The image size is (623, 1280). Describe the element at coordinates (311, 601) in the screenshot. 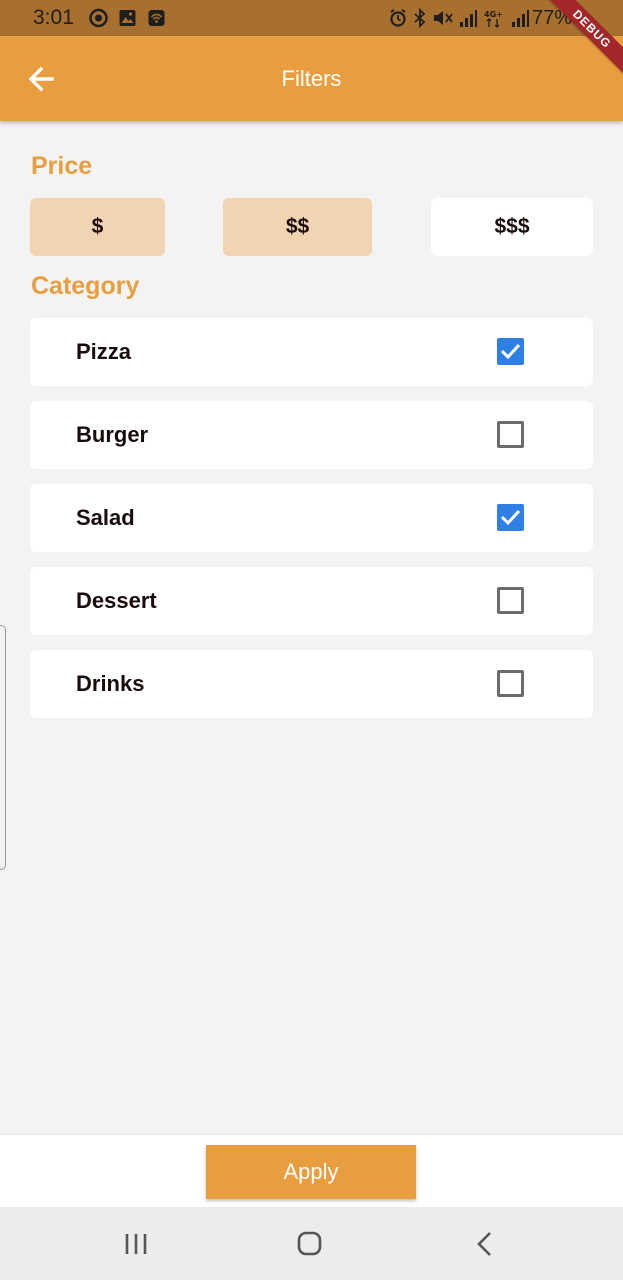

I see `category-item-dessert: Dessert` at that location.